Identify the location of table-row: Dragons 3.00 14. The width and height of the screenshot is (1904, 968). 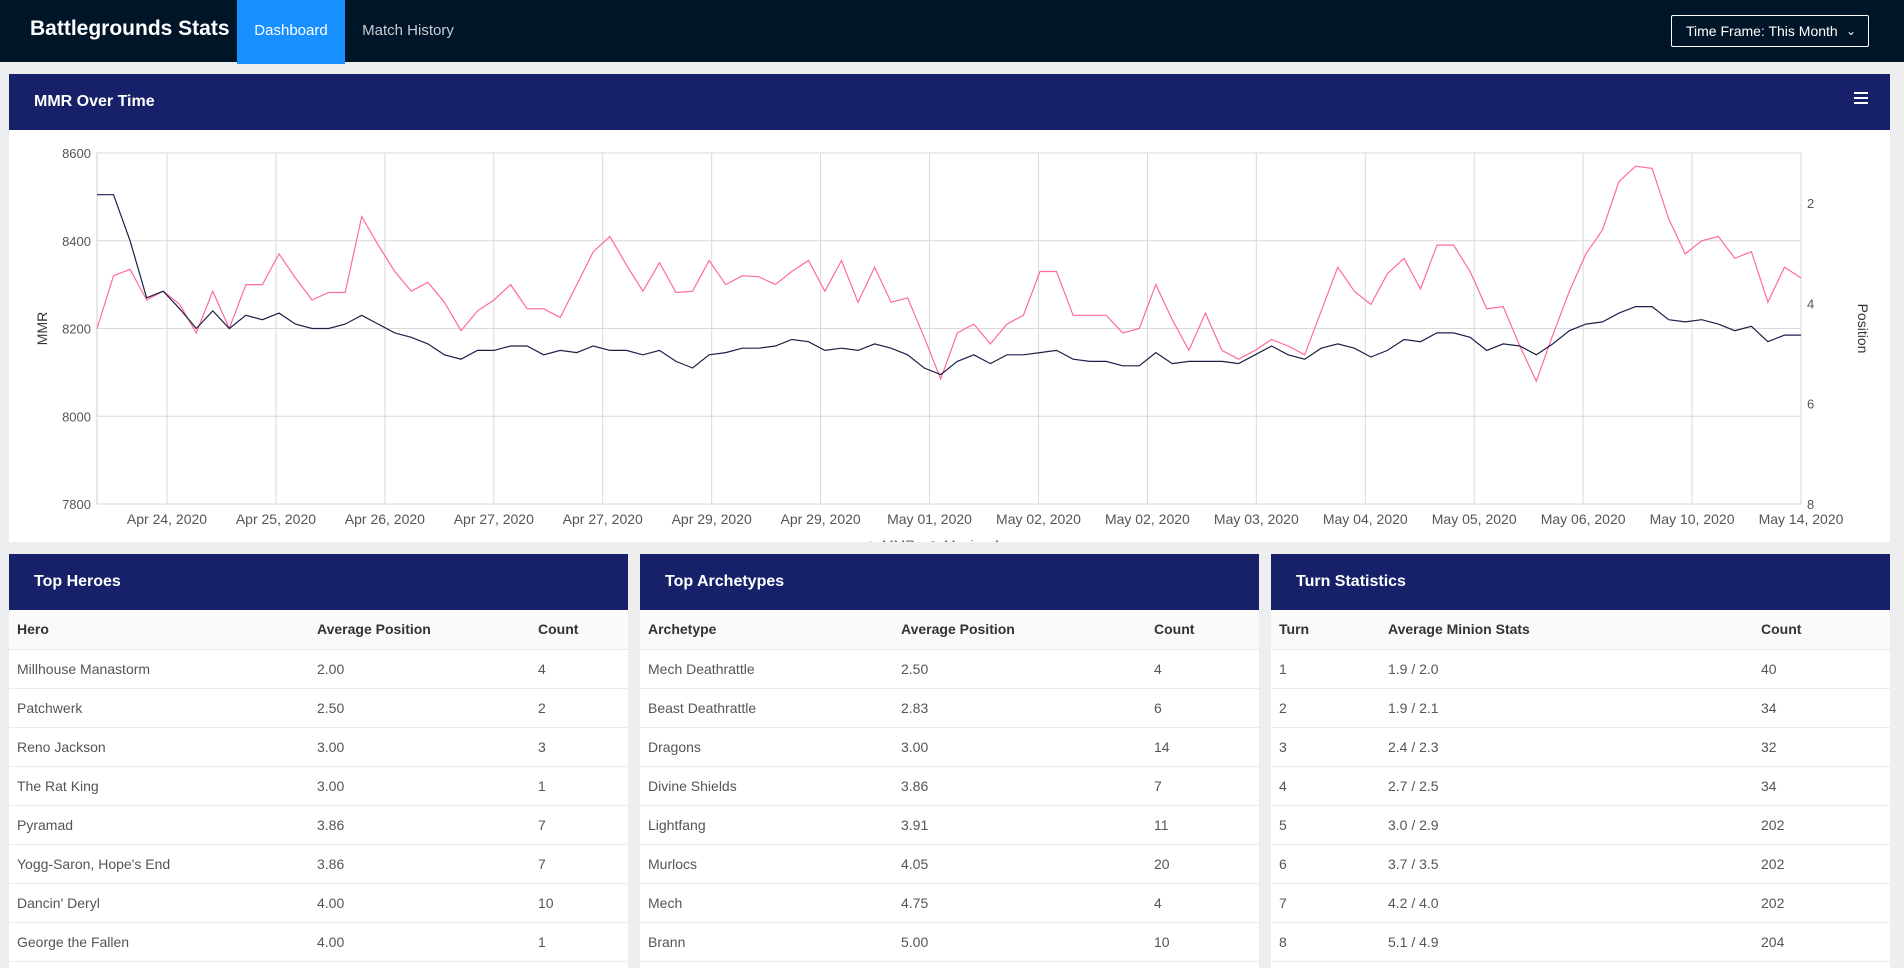
(949, 747).